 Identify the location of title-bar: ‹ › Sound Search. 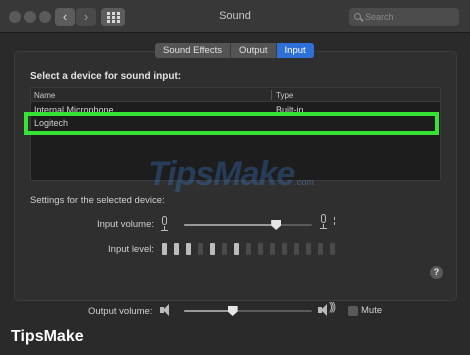
(235, 16).